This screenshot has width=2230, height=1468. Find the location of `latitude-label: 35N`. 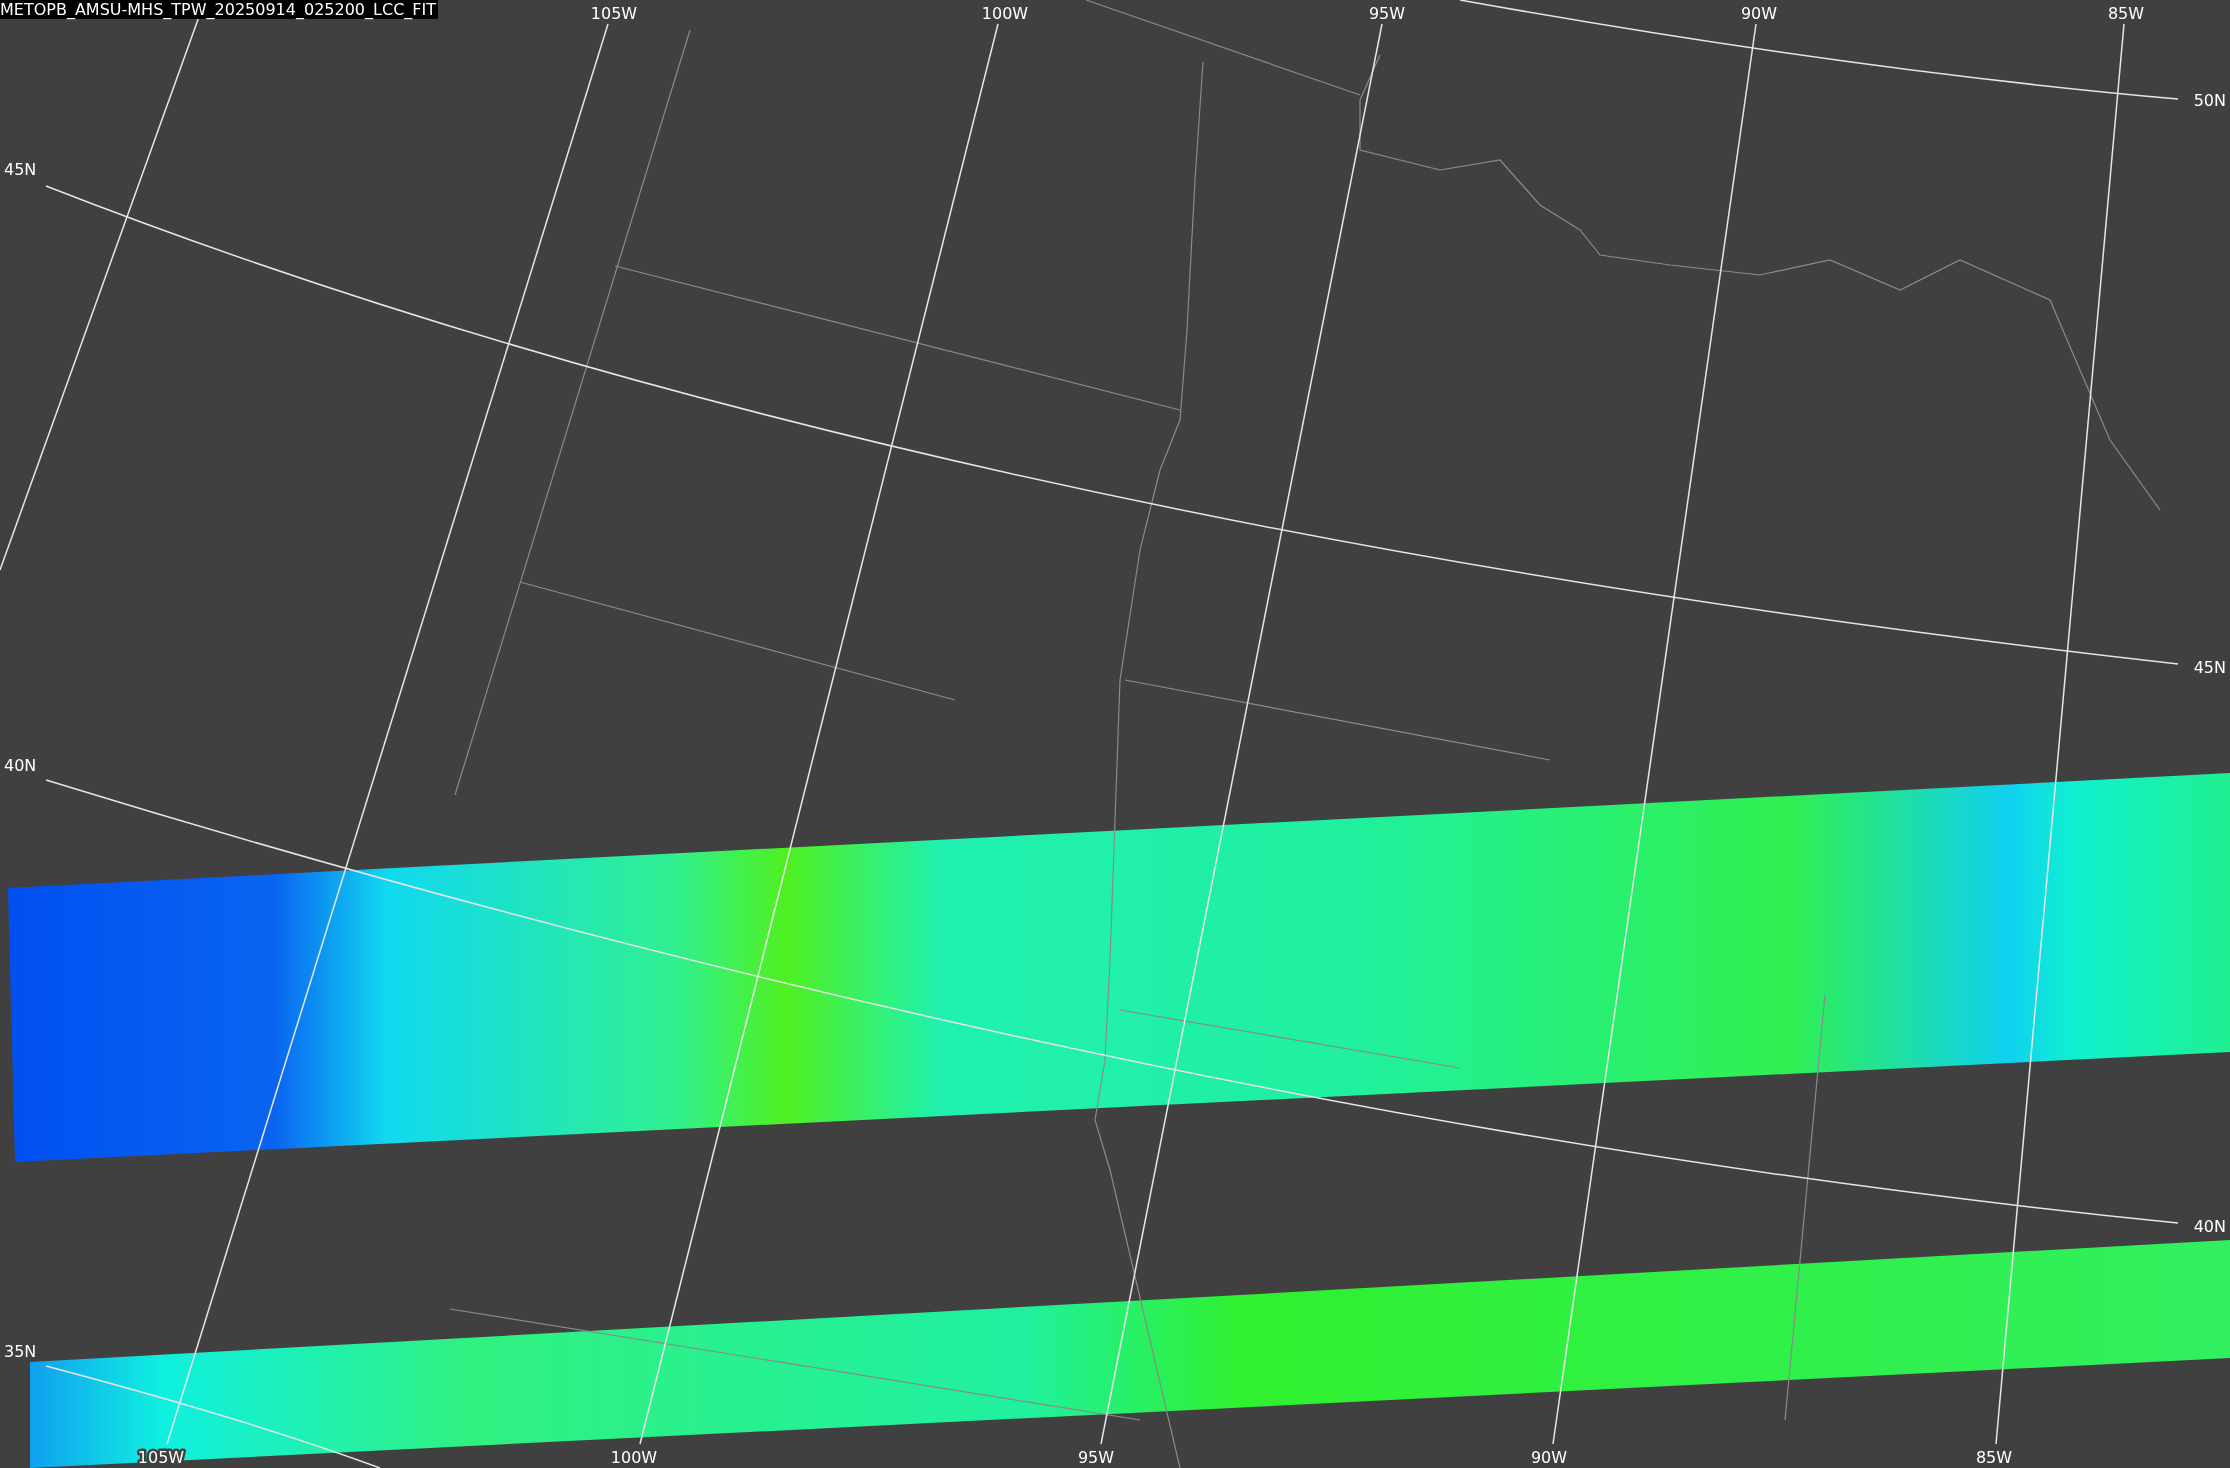

latitude-label: 35N is located at coordinates (20, 1351).